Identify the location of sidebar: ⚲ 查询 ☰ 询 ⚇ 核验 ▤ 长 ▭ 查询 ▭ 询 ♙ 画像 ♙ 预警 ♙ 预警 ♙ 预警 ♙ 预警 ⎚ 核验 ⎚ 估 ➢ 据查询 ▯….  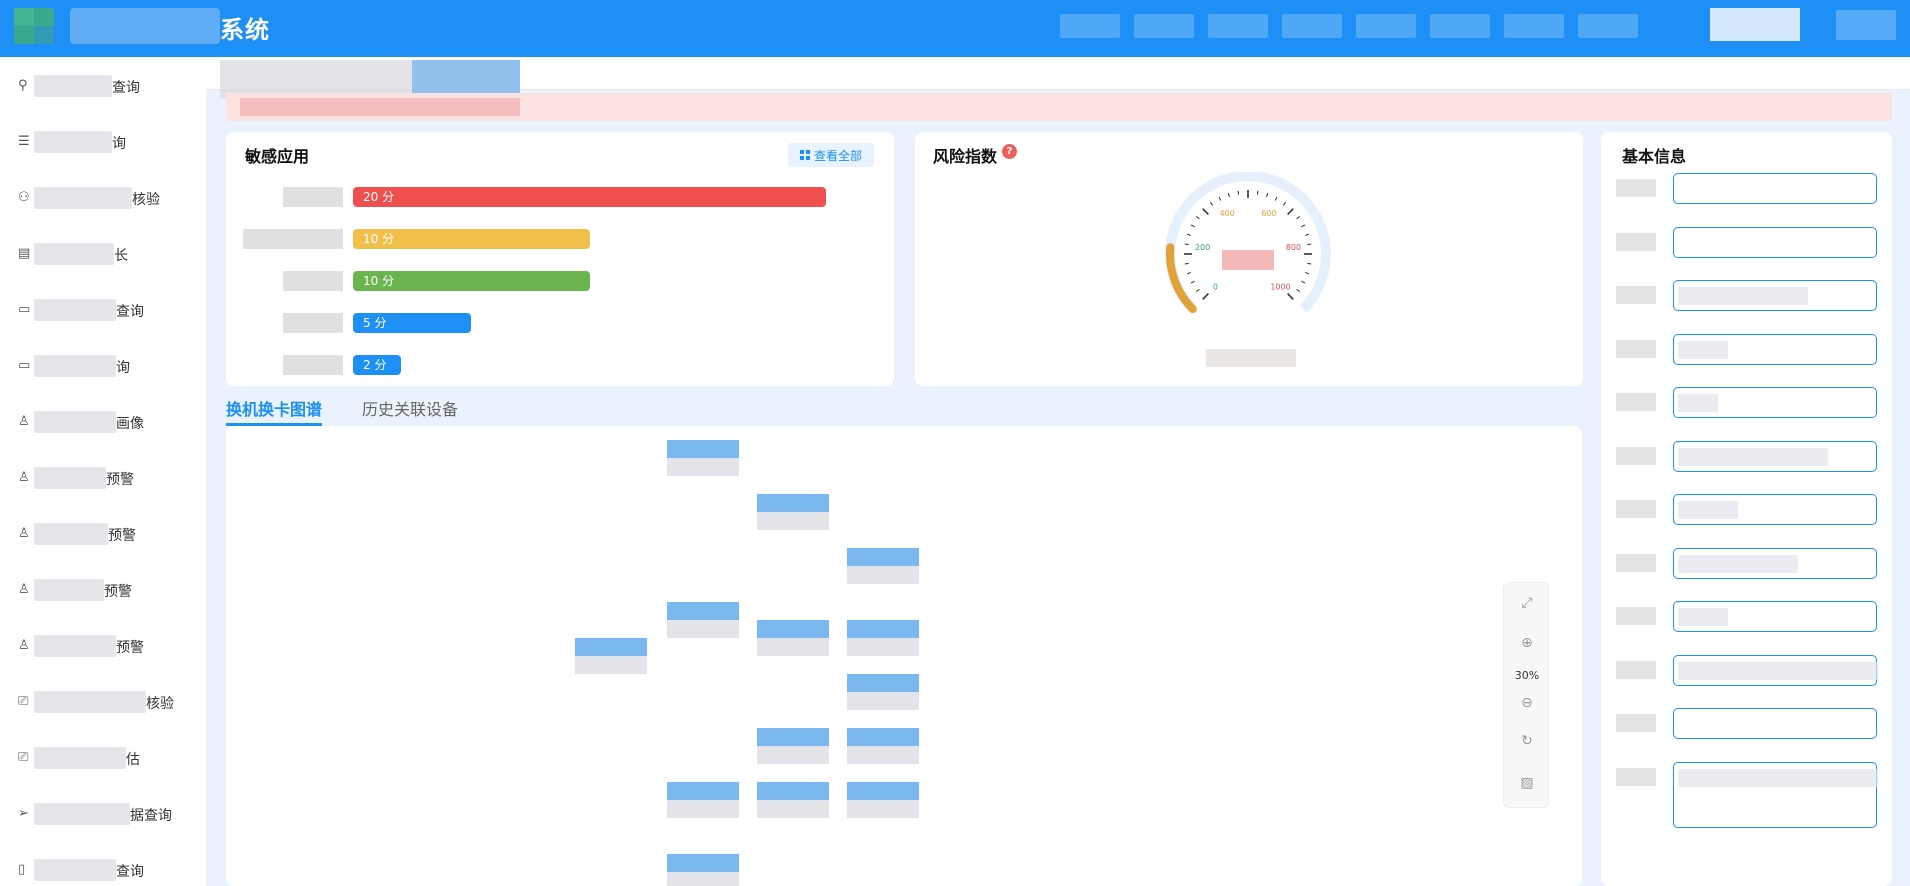
(103, 471).